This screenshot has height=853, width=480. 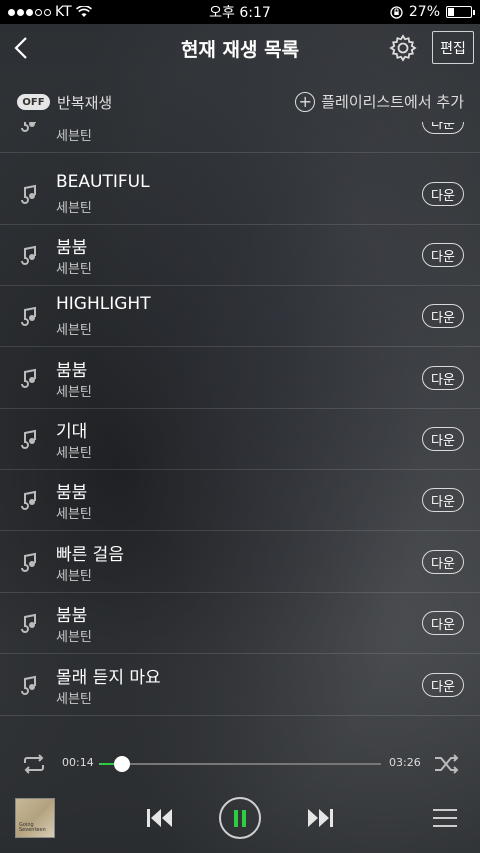 What do you see at coordinates (72, 432) in the screenshot?
I see `track-title: 기대` at bounding box center [72, 432].